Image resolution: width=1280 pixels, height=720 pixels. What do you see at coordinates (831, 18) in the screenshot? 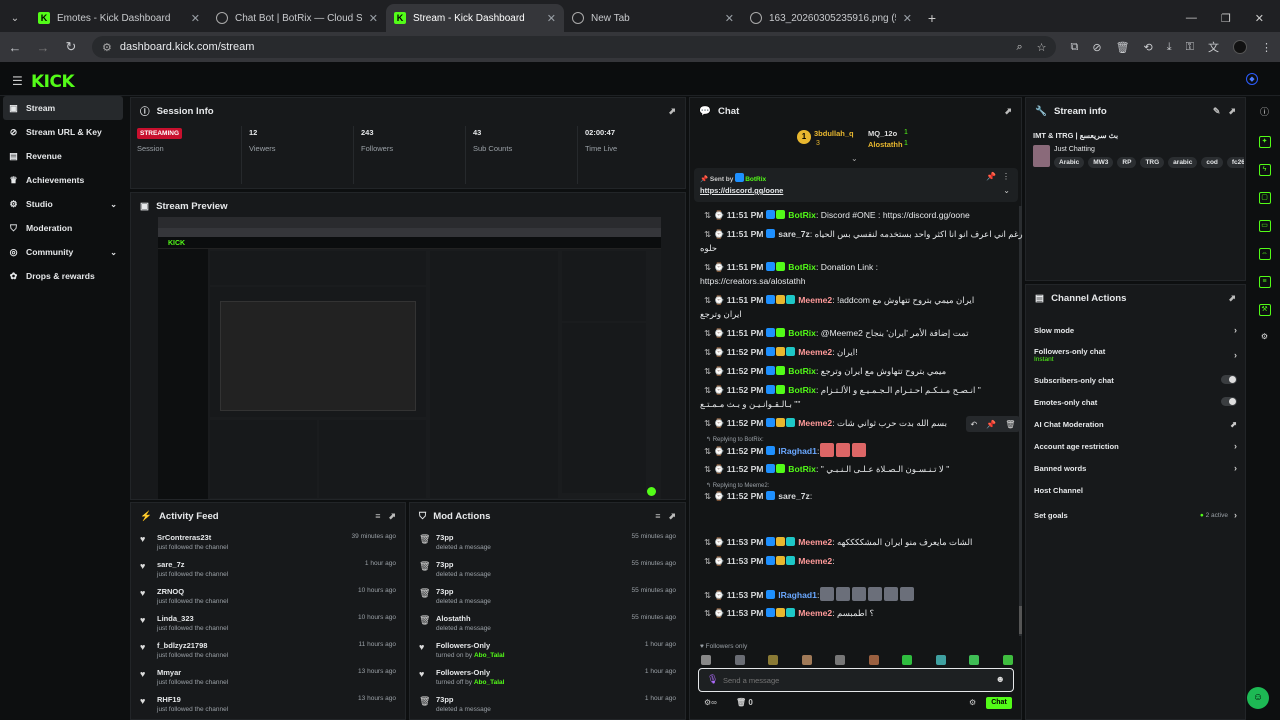
I see `browser-tab-image: 163_20260305235916.png (500 ✕` at bounding box center [831, 18].